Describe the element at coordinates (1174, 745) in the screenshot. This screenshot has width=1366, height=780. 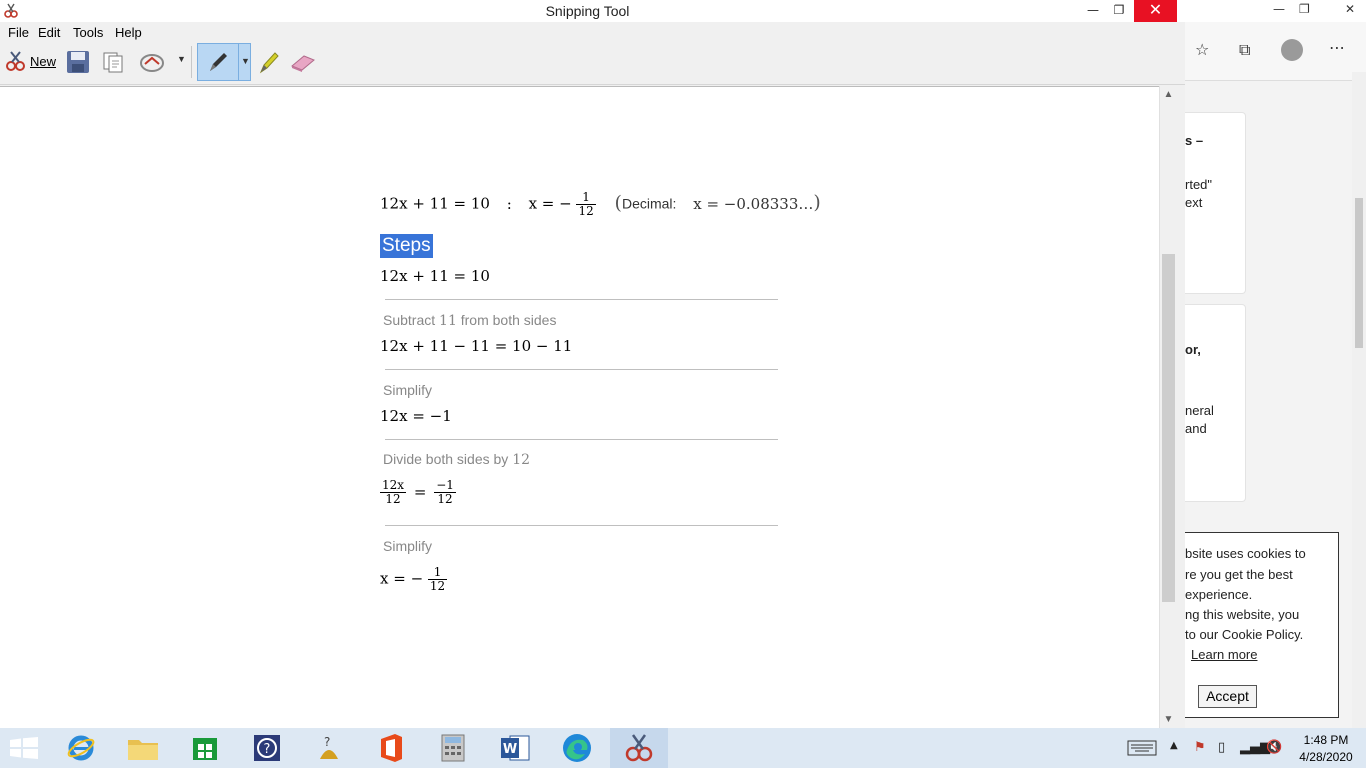
I see `show-hidden-icons-icon: ▲` at that location.